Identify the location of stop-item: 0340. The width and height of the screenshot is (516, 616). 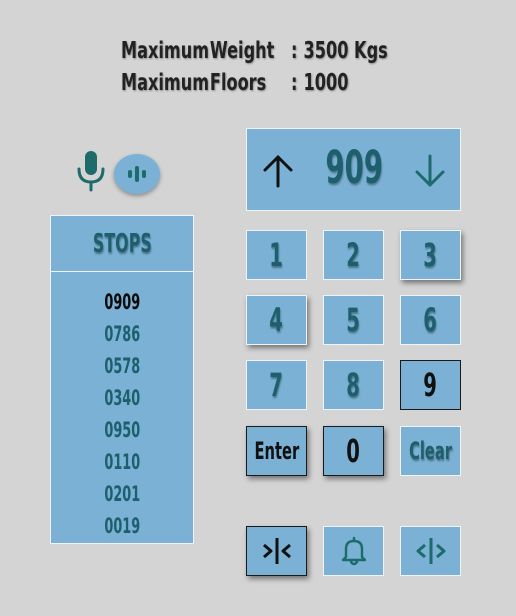
(122, 398).